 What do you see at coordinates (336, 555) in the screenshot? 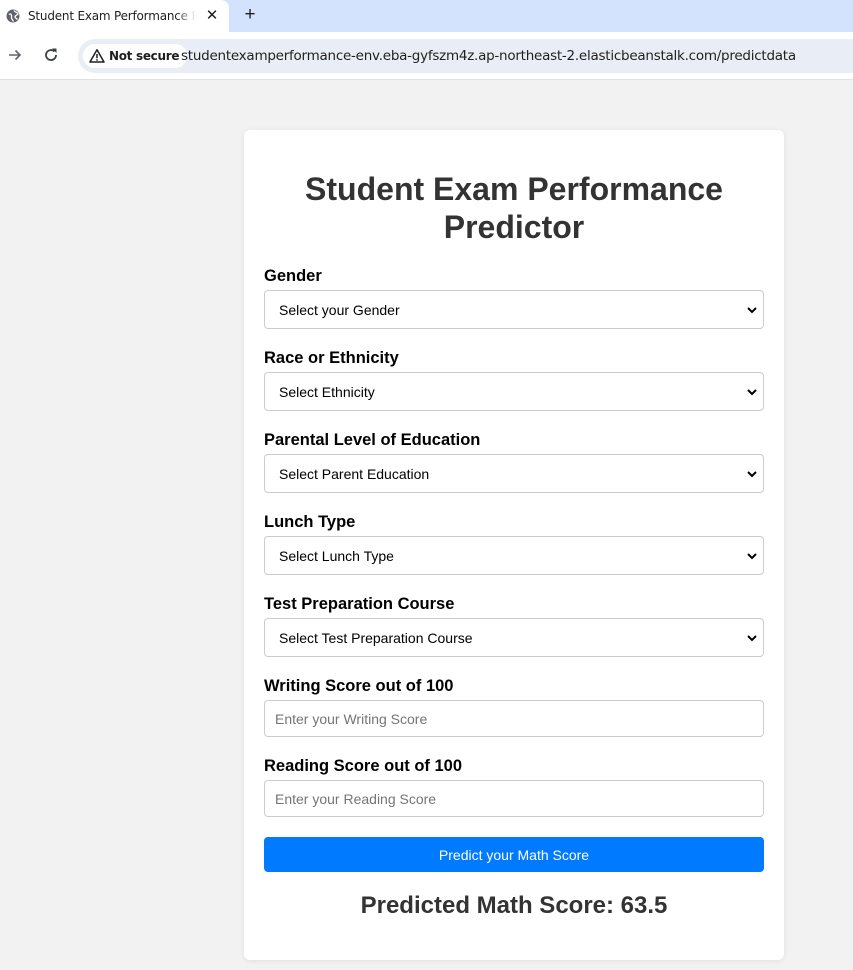
I see `lunch-type-select-value: Select Lunch Type` at bounding box center [336, 555].